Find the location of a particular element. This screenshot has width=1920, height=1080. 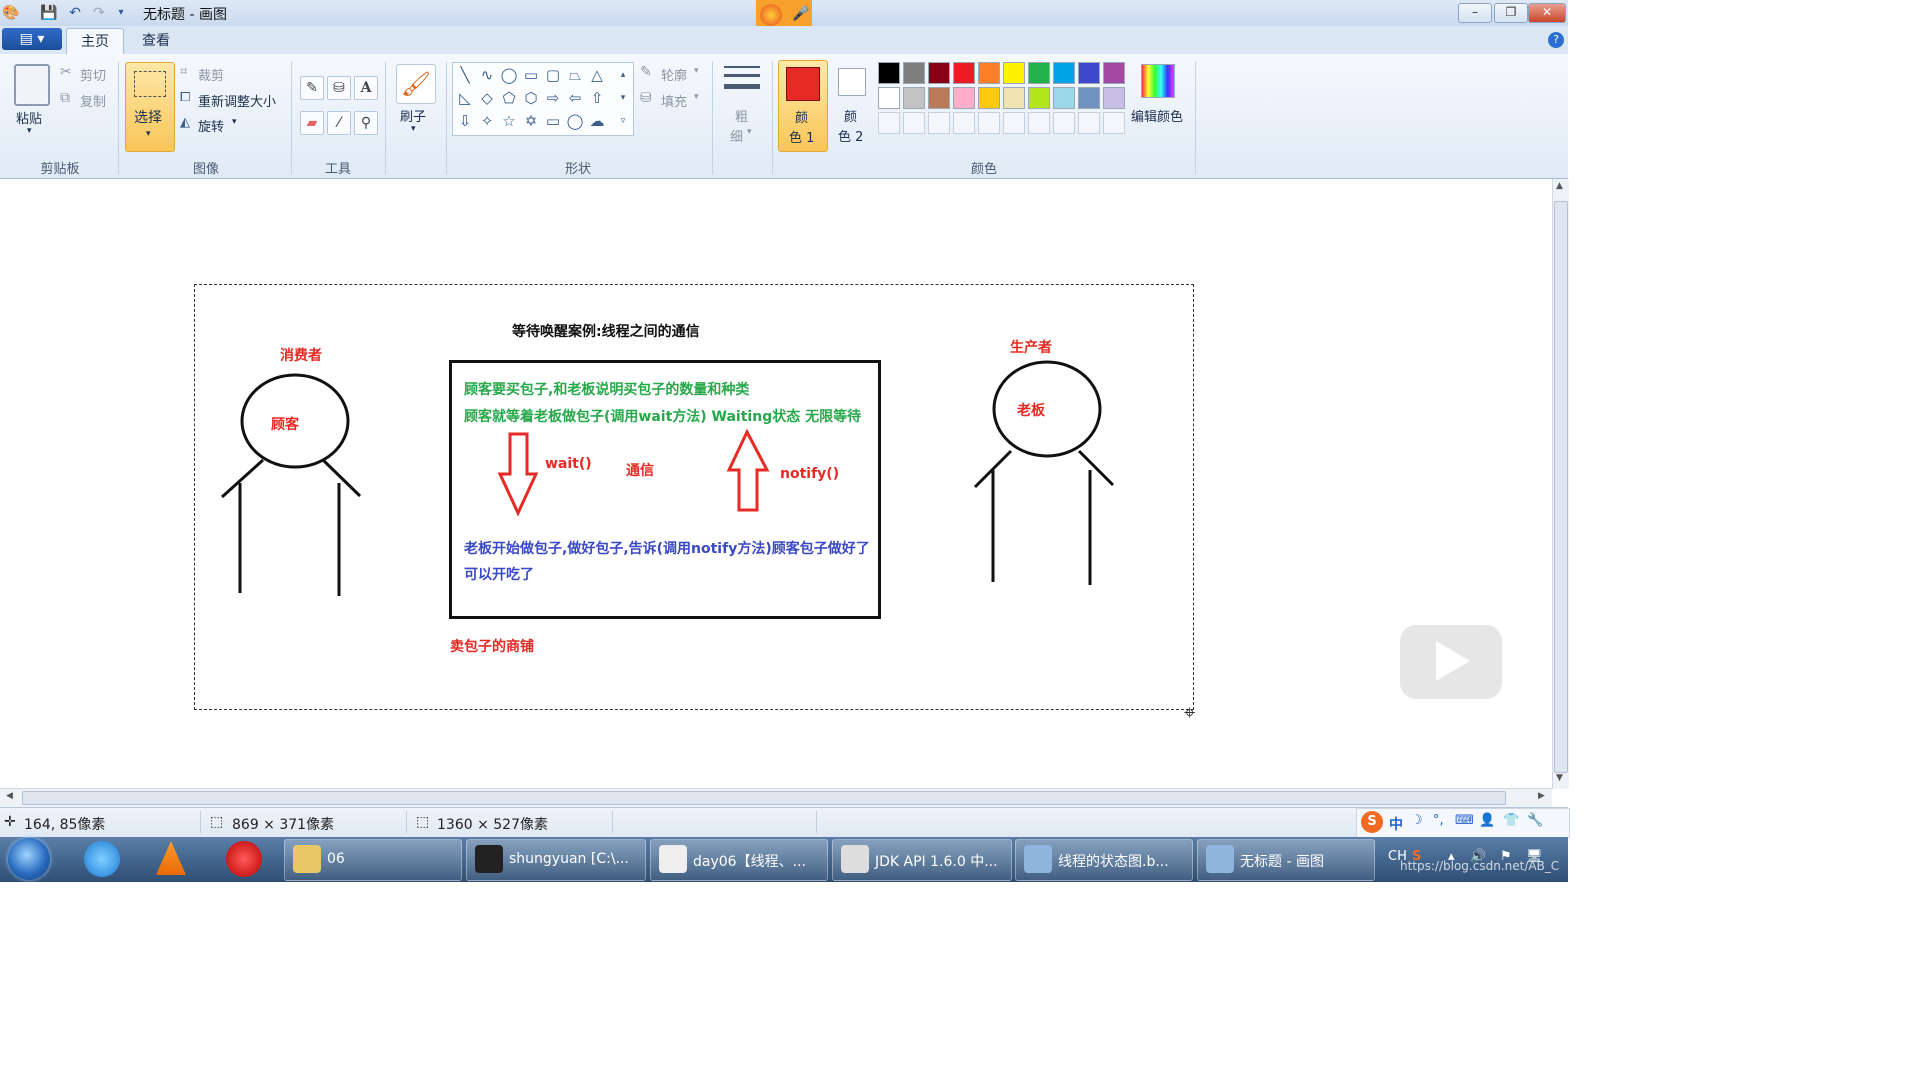

consumer-figure is located at coordinates (291, 484).